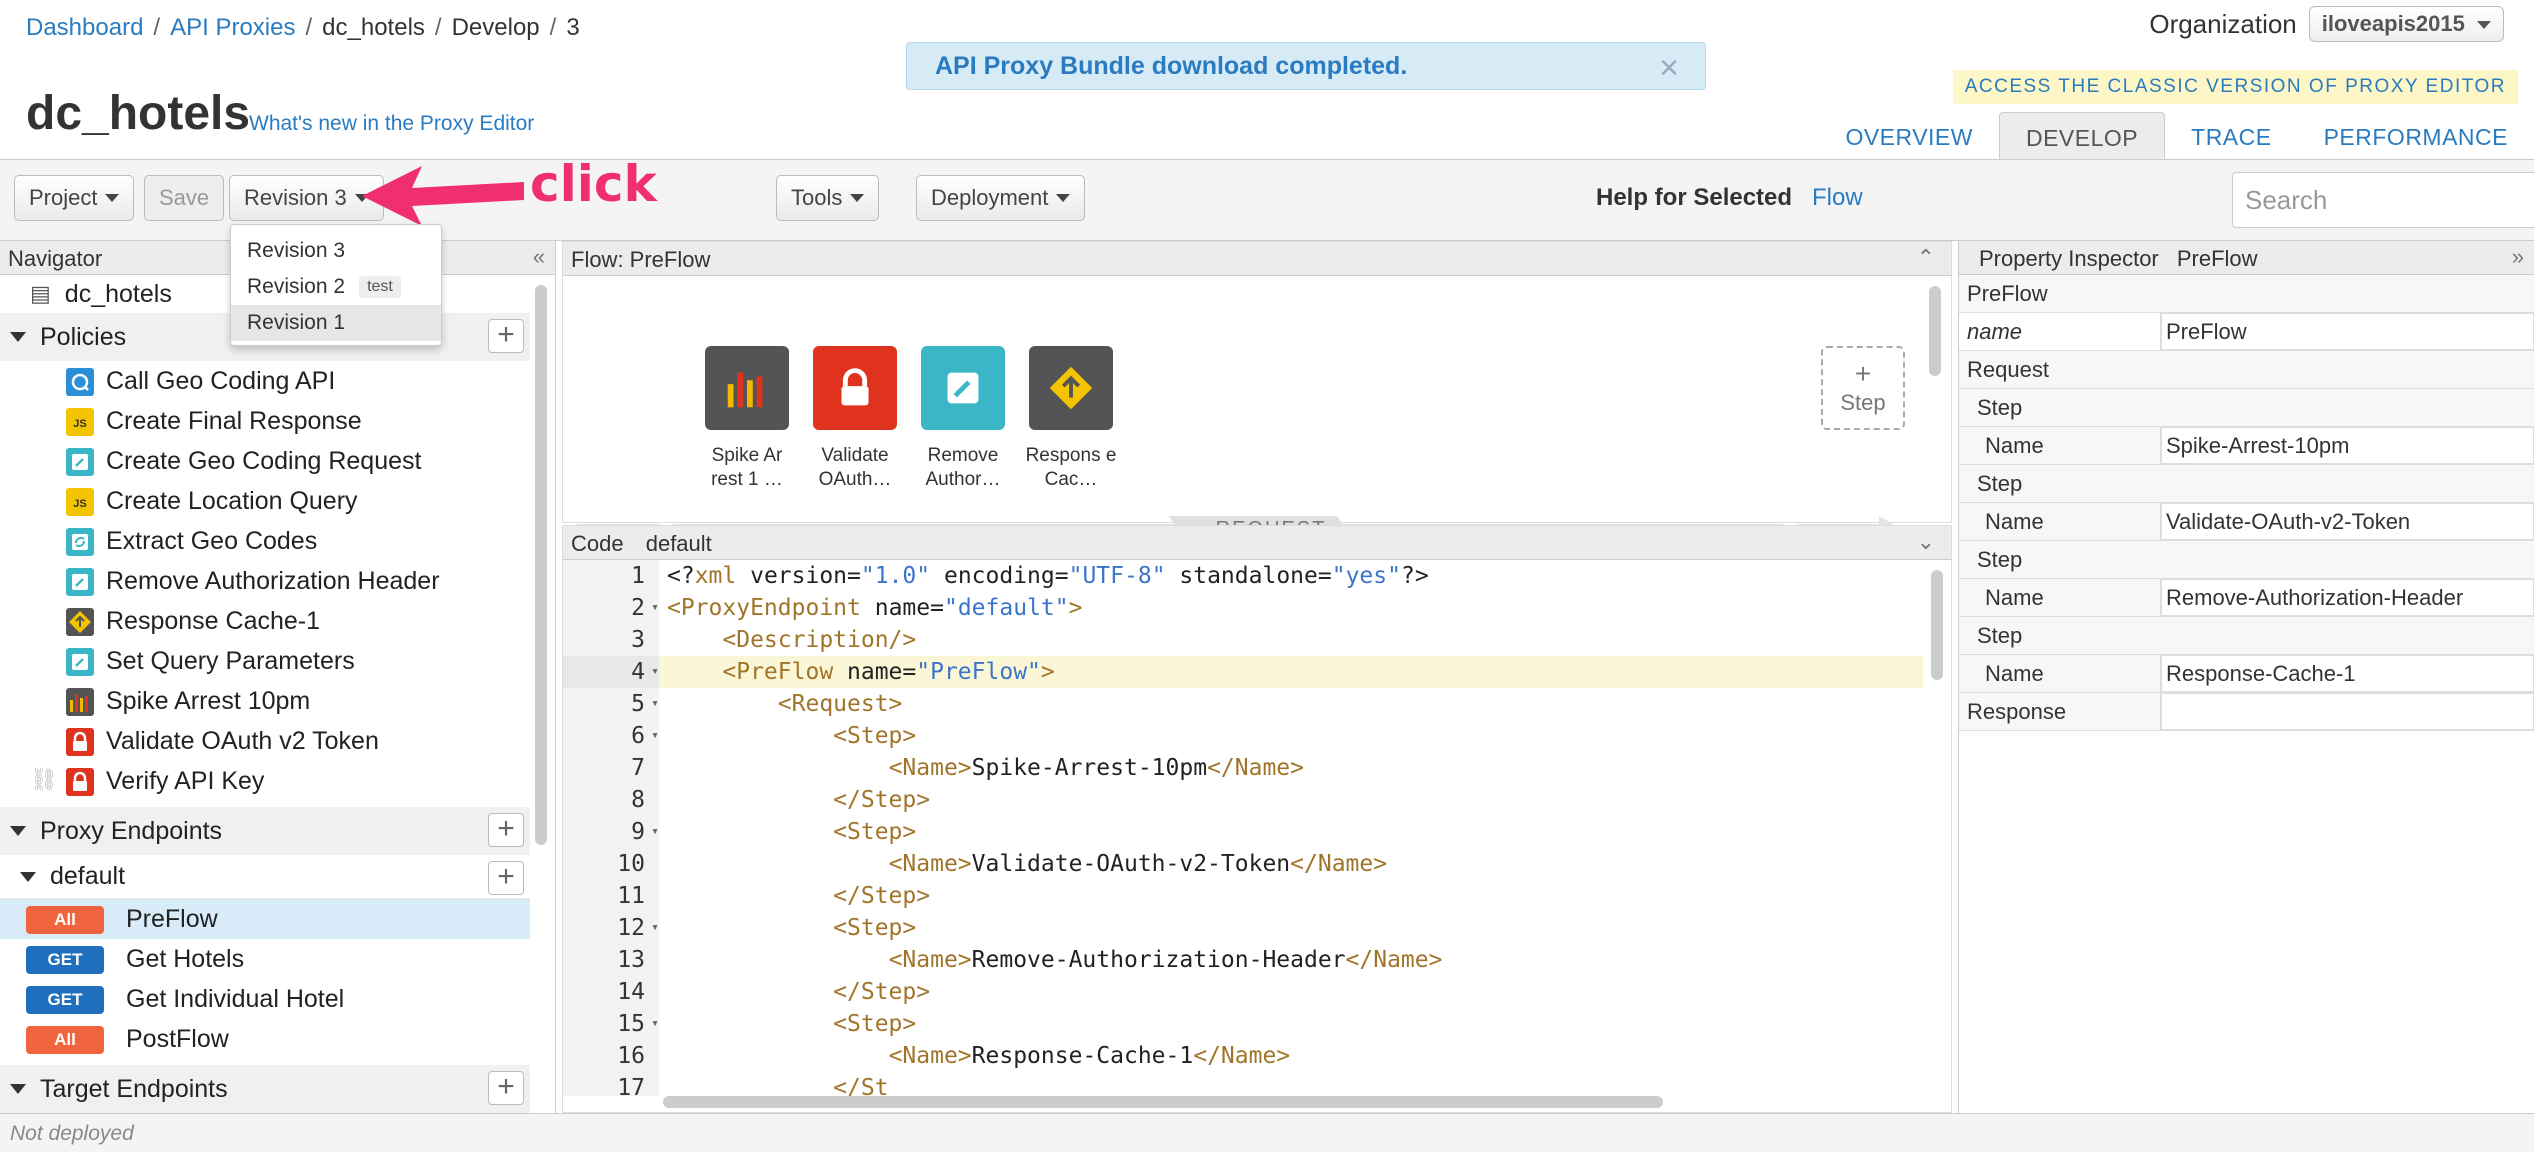 The width and height of the screenshot is (2534, 1152). What do you see at coordinates (1669, 68) in the screenshot?
I see `close-icon: ×` at bounding box center [1669, 68].